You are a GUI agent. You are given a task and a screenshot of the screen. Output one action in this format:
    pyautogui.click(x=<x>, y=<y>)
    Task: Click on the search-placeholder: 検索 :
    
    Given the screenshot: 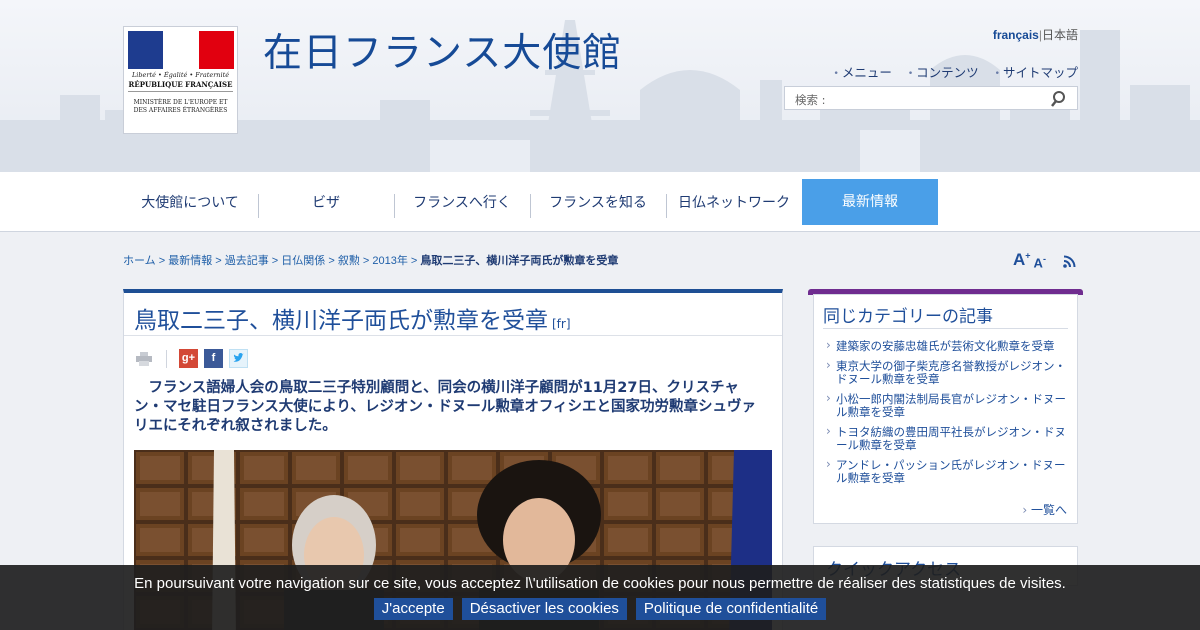 What is the action you would take?
    pyautogui.click(x=810, y=100)
    